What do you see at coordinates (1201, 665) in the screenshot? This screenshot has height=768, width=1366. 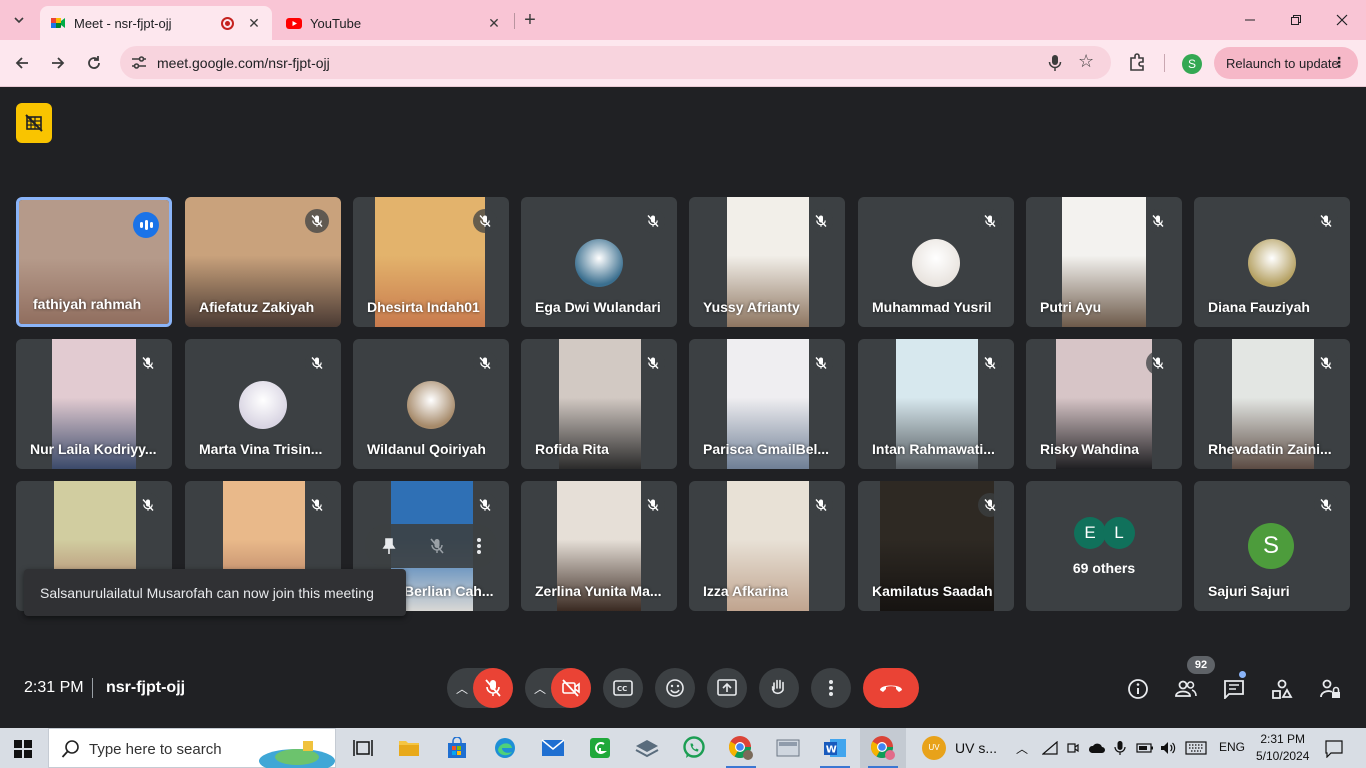 I see `participant-count-badge: 92` at bounding box center [1201, 665].